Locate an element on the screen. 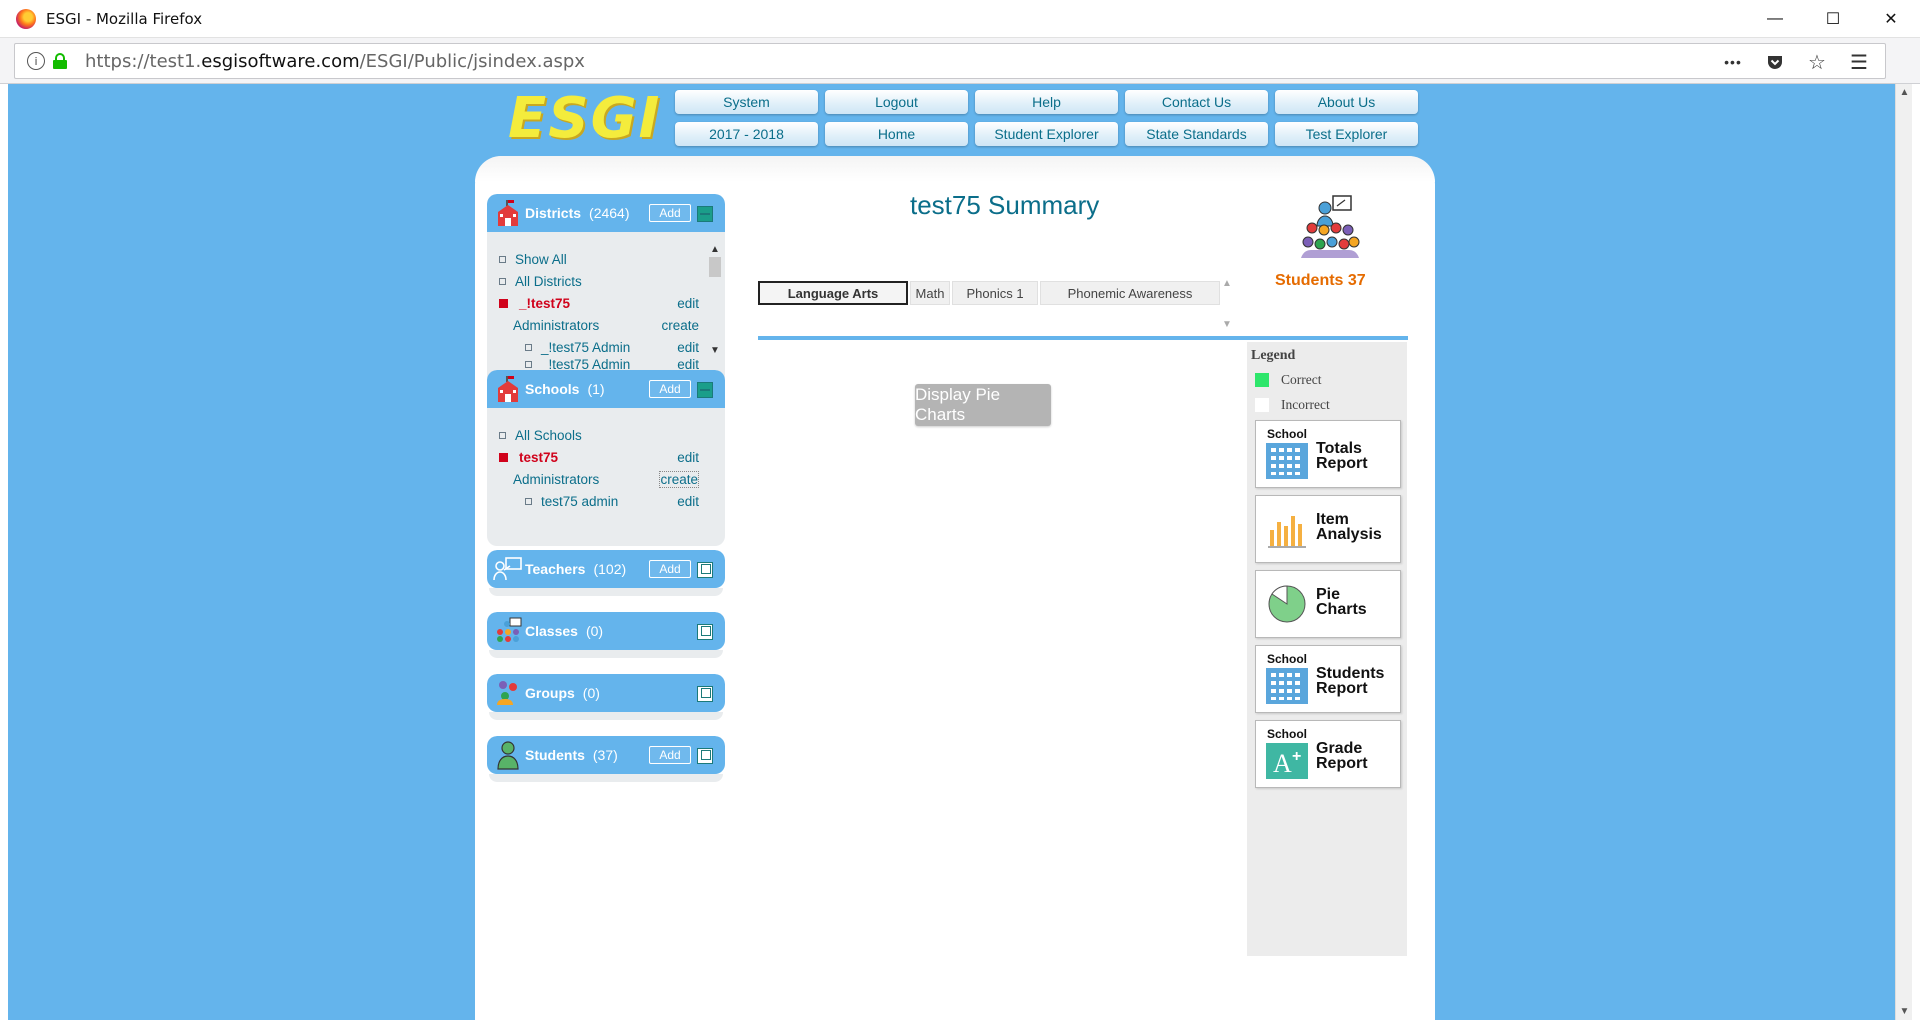  minimize-button: — is located at coordinates (1775, 19).